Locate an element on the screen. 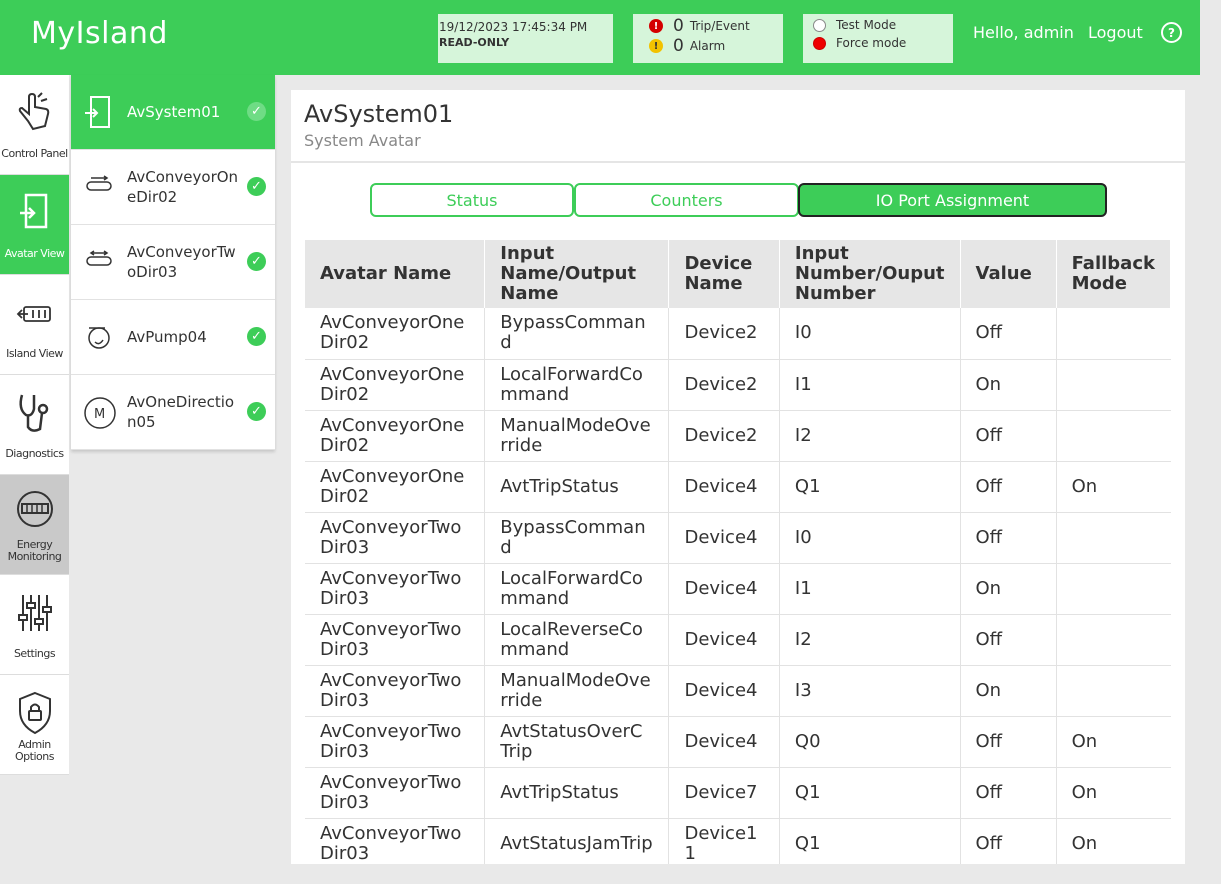 This screenshot has width=1221, height=884. column-header: Input Number/Ouput Number is located at coordinates (870, 274).